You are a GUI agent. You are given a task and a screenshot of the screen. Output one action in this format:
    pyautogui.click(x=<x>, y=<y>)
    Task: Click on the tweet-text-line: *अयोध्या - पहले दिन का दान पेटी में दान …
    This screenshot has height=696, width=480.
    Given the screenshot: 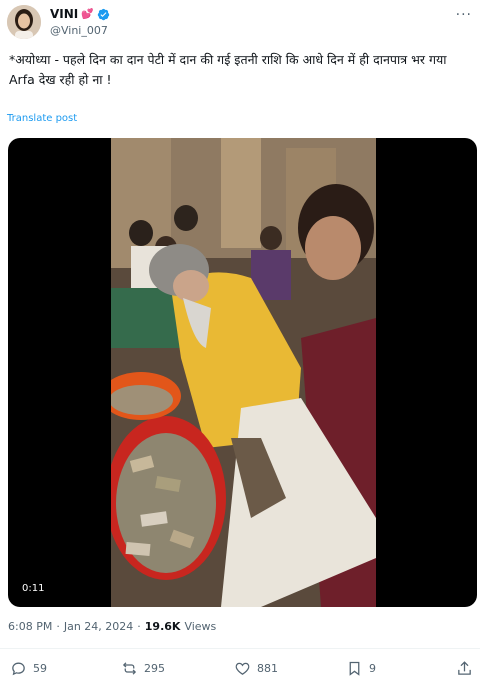 What is the action you would take?
    pyautogui.click(x=228, y=59)
    